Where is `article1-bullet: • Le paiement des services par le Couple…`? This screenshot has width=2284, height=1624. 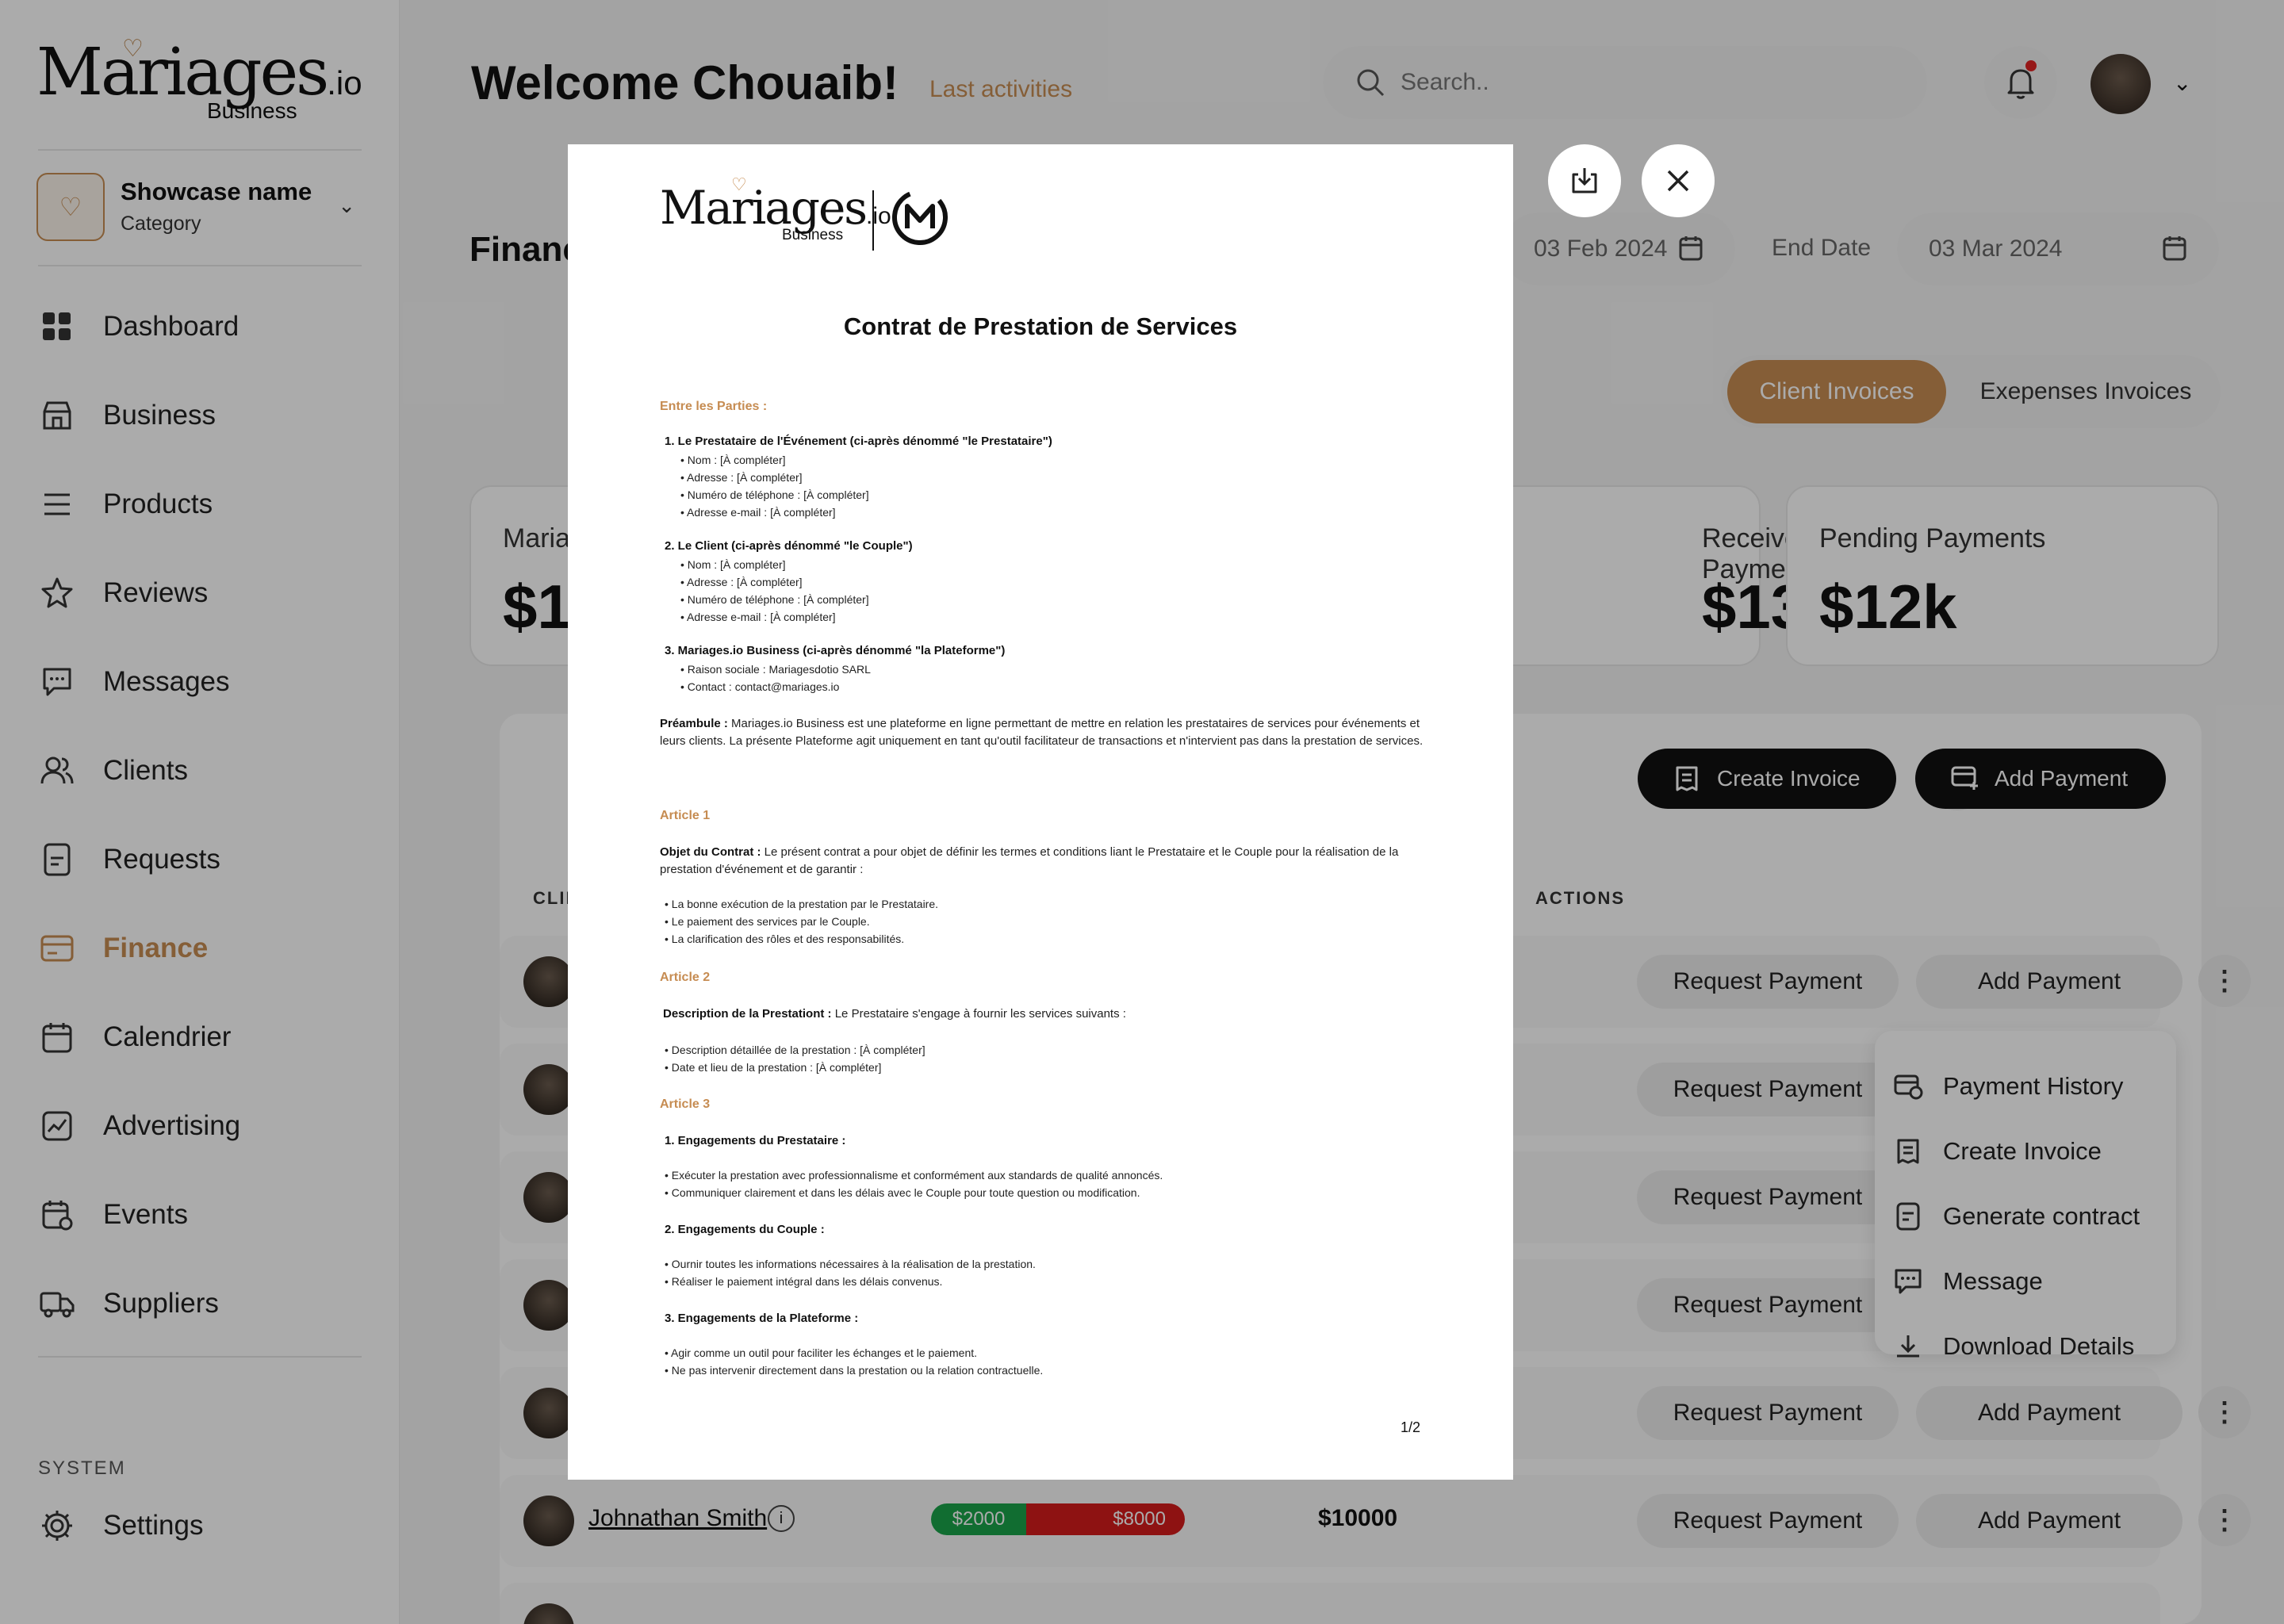 article1-bullet: • Le paiement des services par le Couple… is located at coordinates (767, 921).